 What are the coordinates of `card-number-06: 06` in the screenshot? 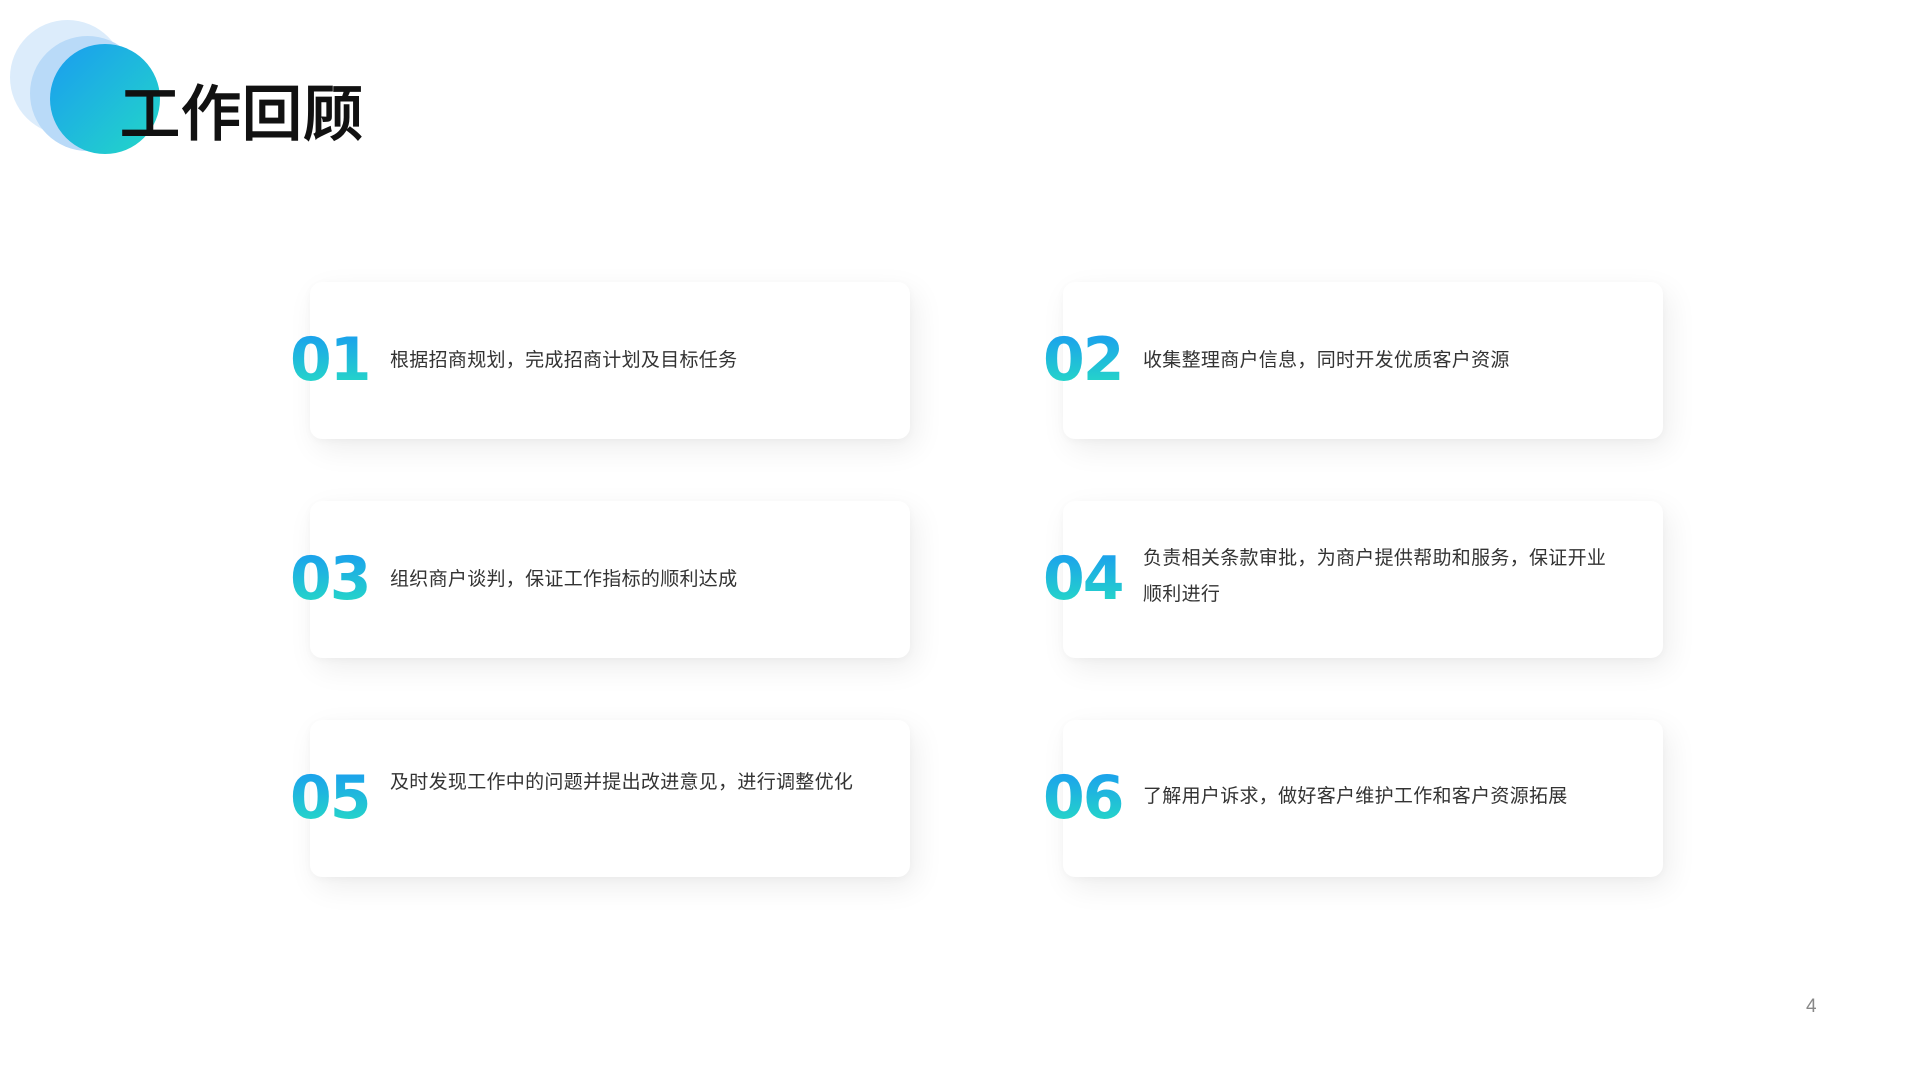 It's located at (1083, 798).